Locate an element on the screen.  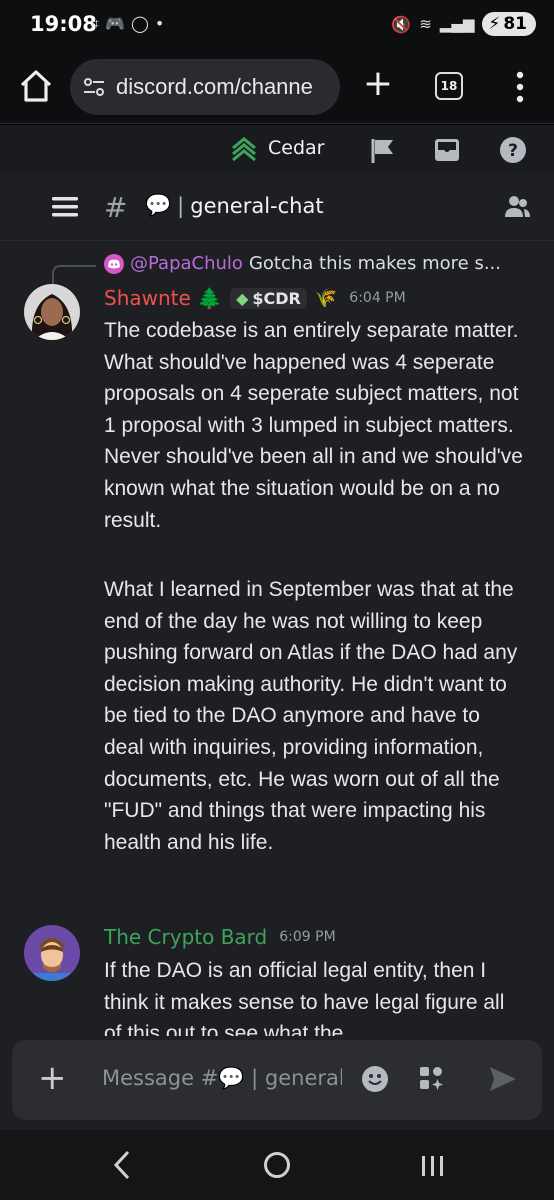
status-right: 🔇 ≋ ▂▄▆ ⚡ 81 is located at coordinates (463, 24).